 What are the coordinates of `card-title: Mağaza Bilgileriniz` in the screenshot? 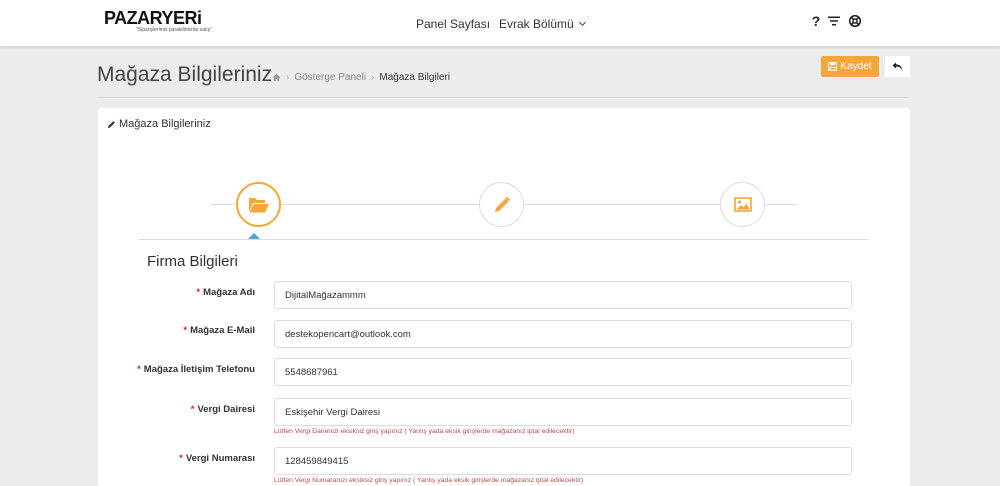 It's located at (159, 124).